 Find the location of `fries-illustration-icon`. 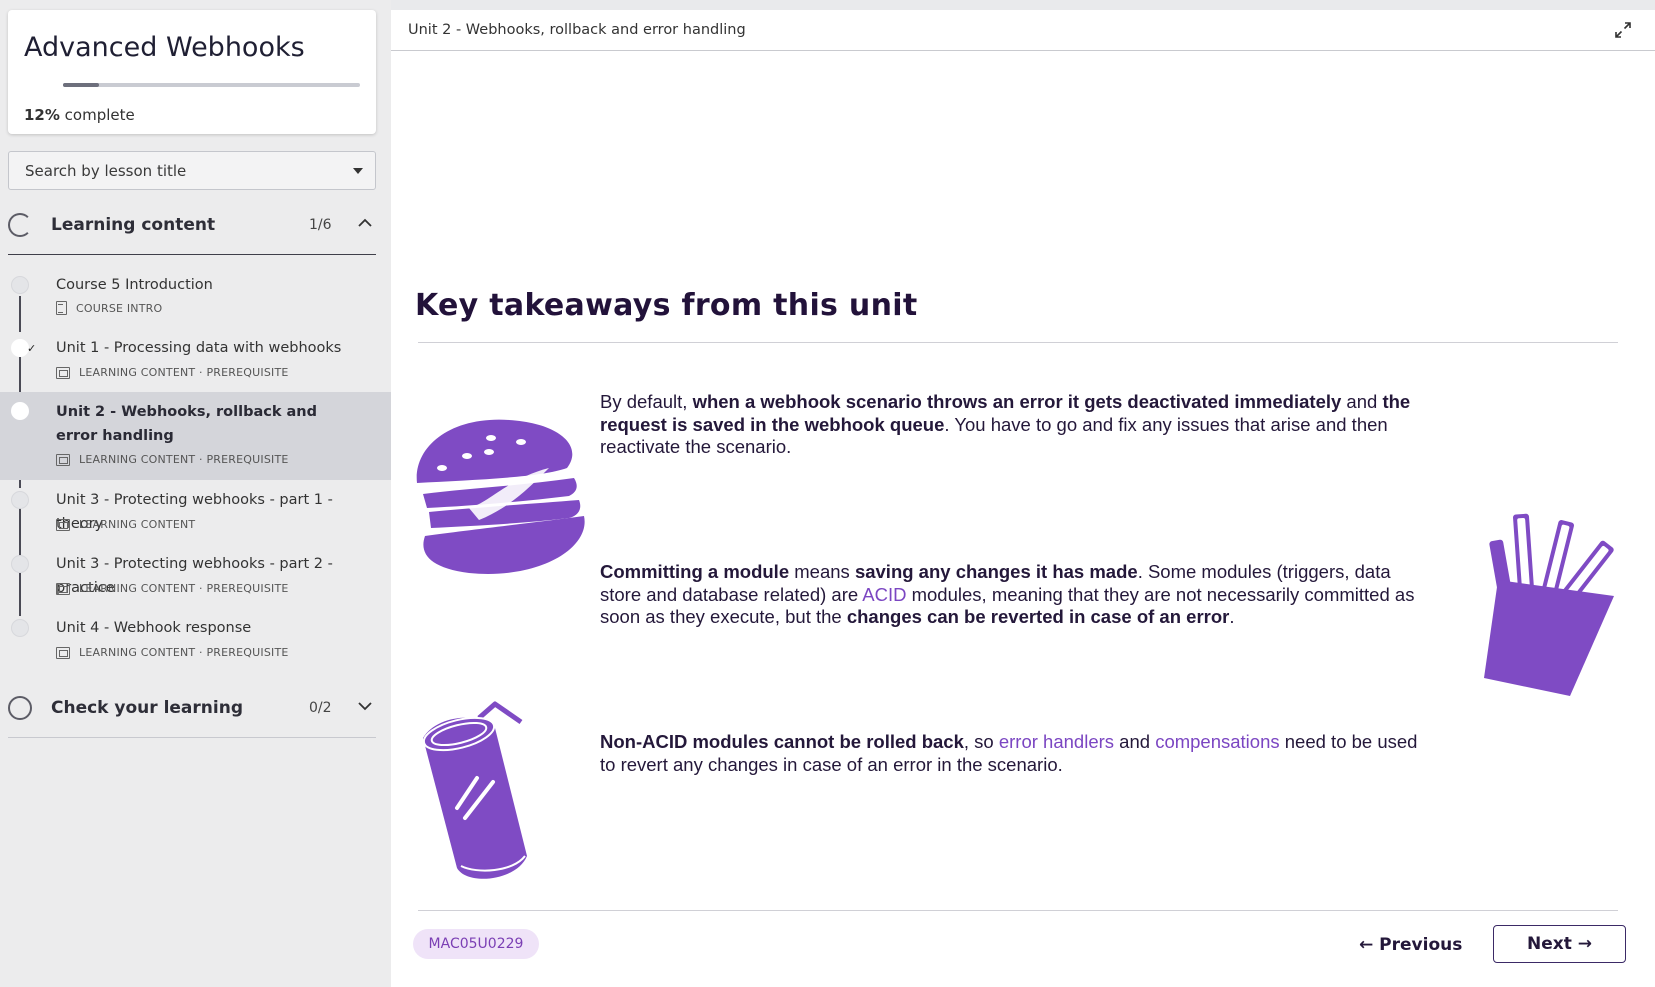

fries-illustration-icon is located at coordinates (1549, 604).